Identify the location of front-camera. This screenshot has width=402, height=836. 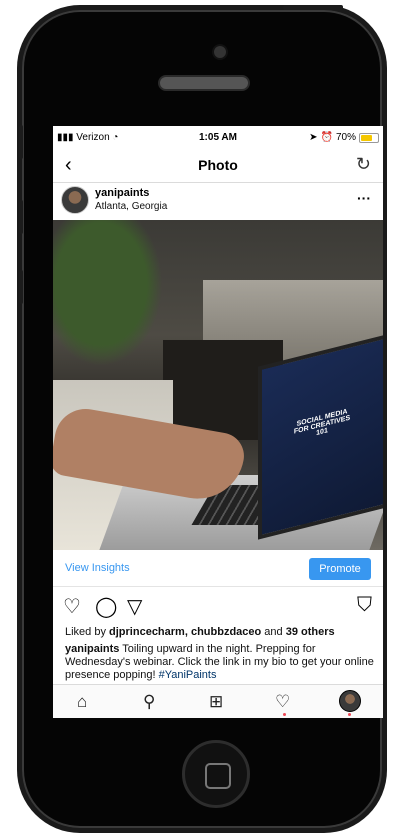
(220, 52).